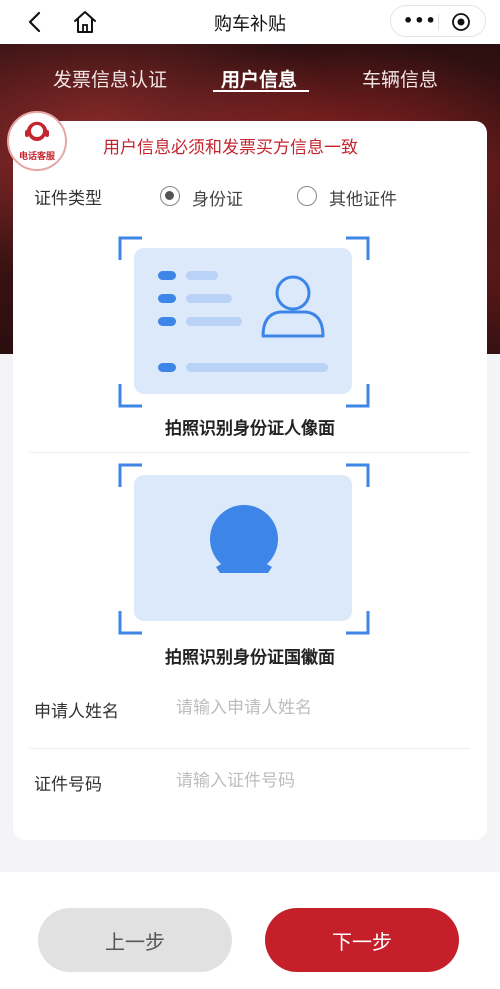  I want to click on tab-user-info: 用户信息, so click(259, 78).